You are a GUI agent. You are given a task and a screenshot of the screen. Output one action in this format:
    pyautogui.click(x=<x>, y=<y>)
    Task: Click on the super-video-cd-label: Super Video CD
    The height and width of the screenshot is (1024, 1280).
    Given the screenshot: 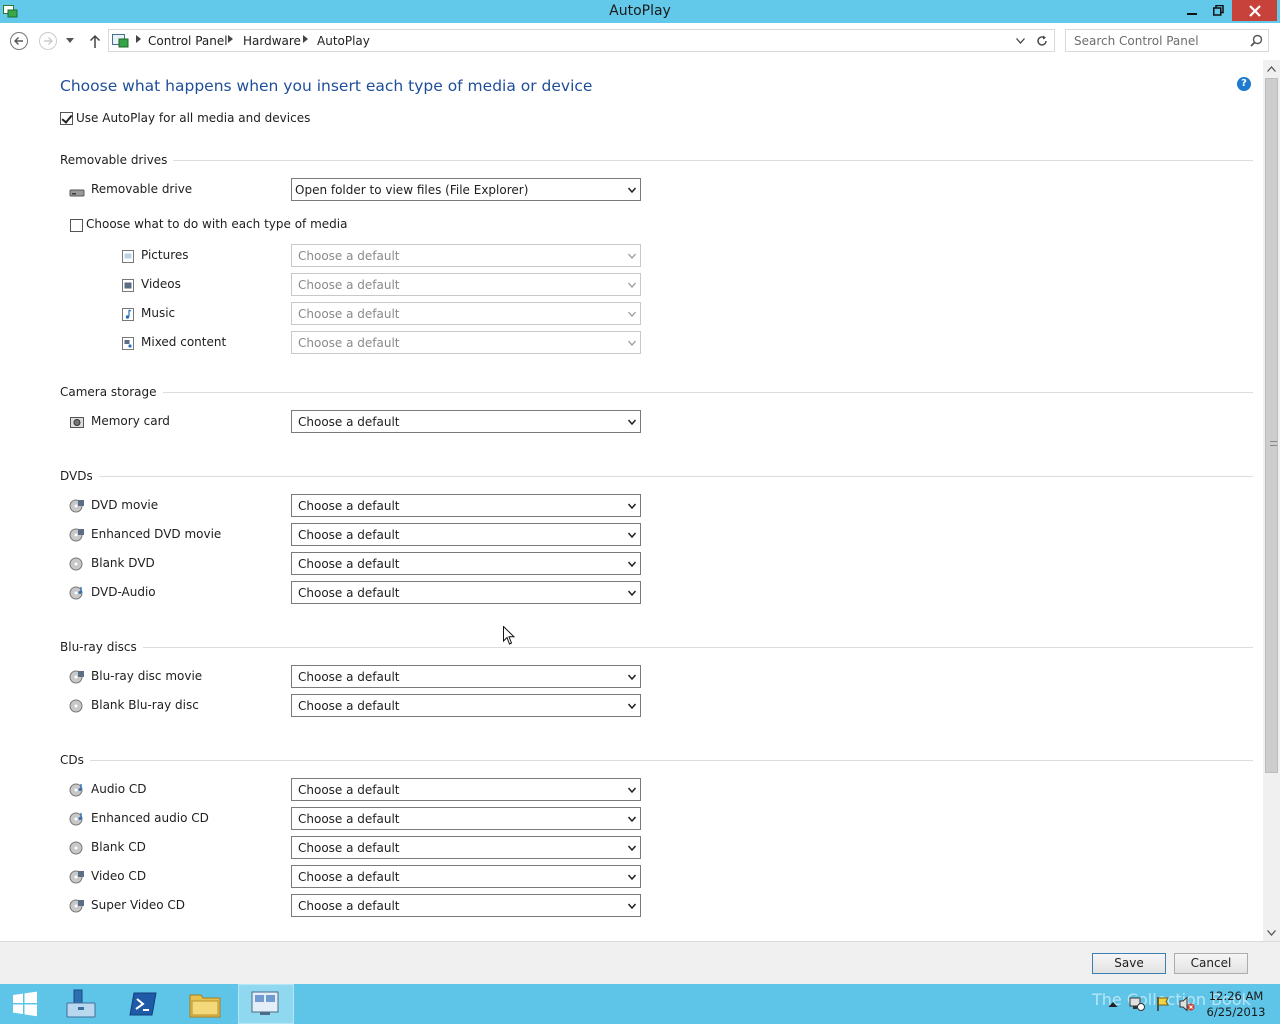 What is the action you would take?
    pyautogui.click(x=138, y=905)
    